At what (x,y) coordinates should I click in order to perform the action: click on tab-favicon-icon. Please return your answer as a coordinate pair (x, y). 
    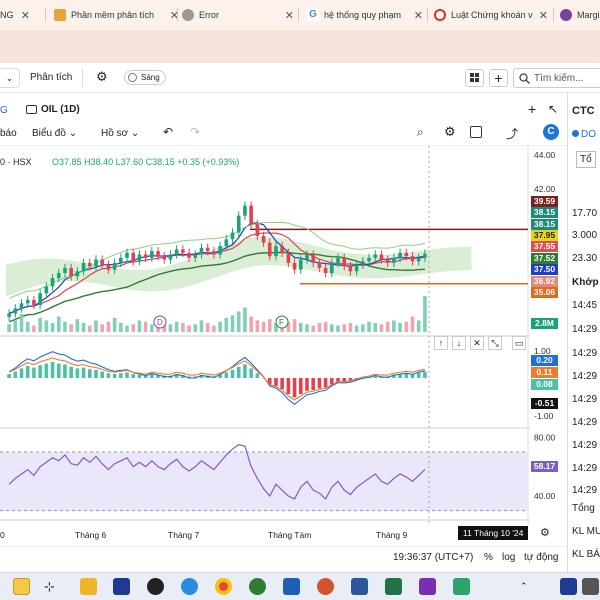
    Looking at the image, I should click on (60, 15).